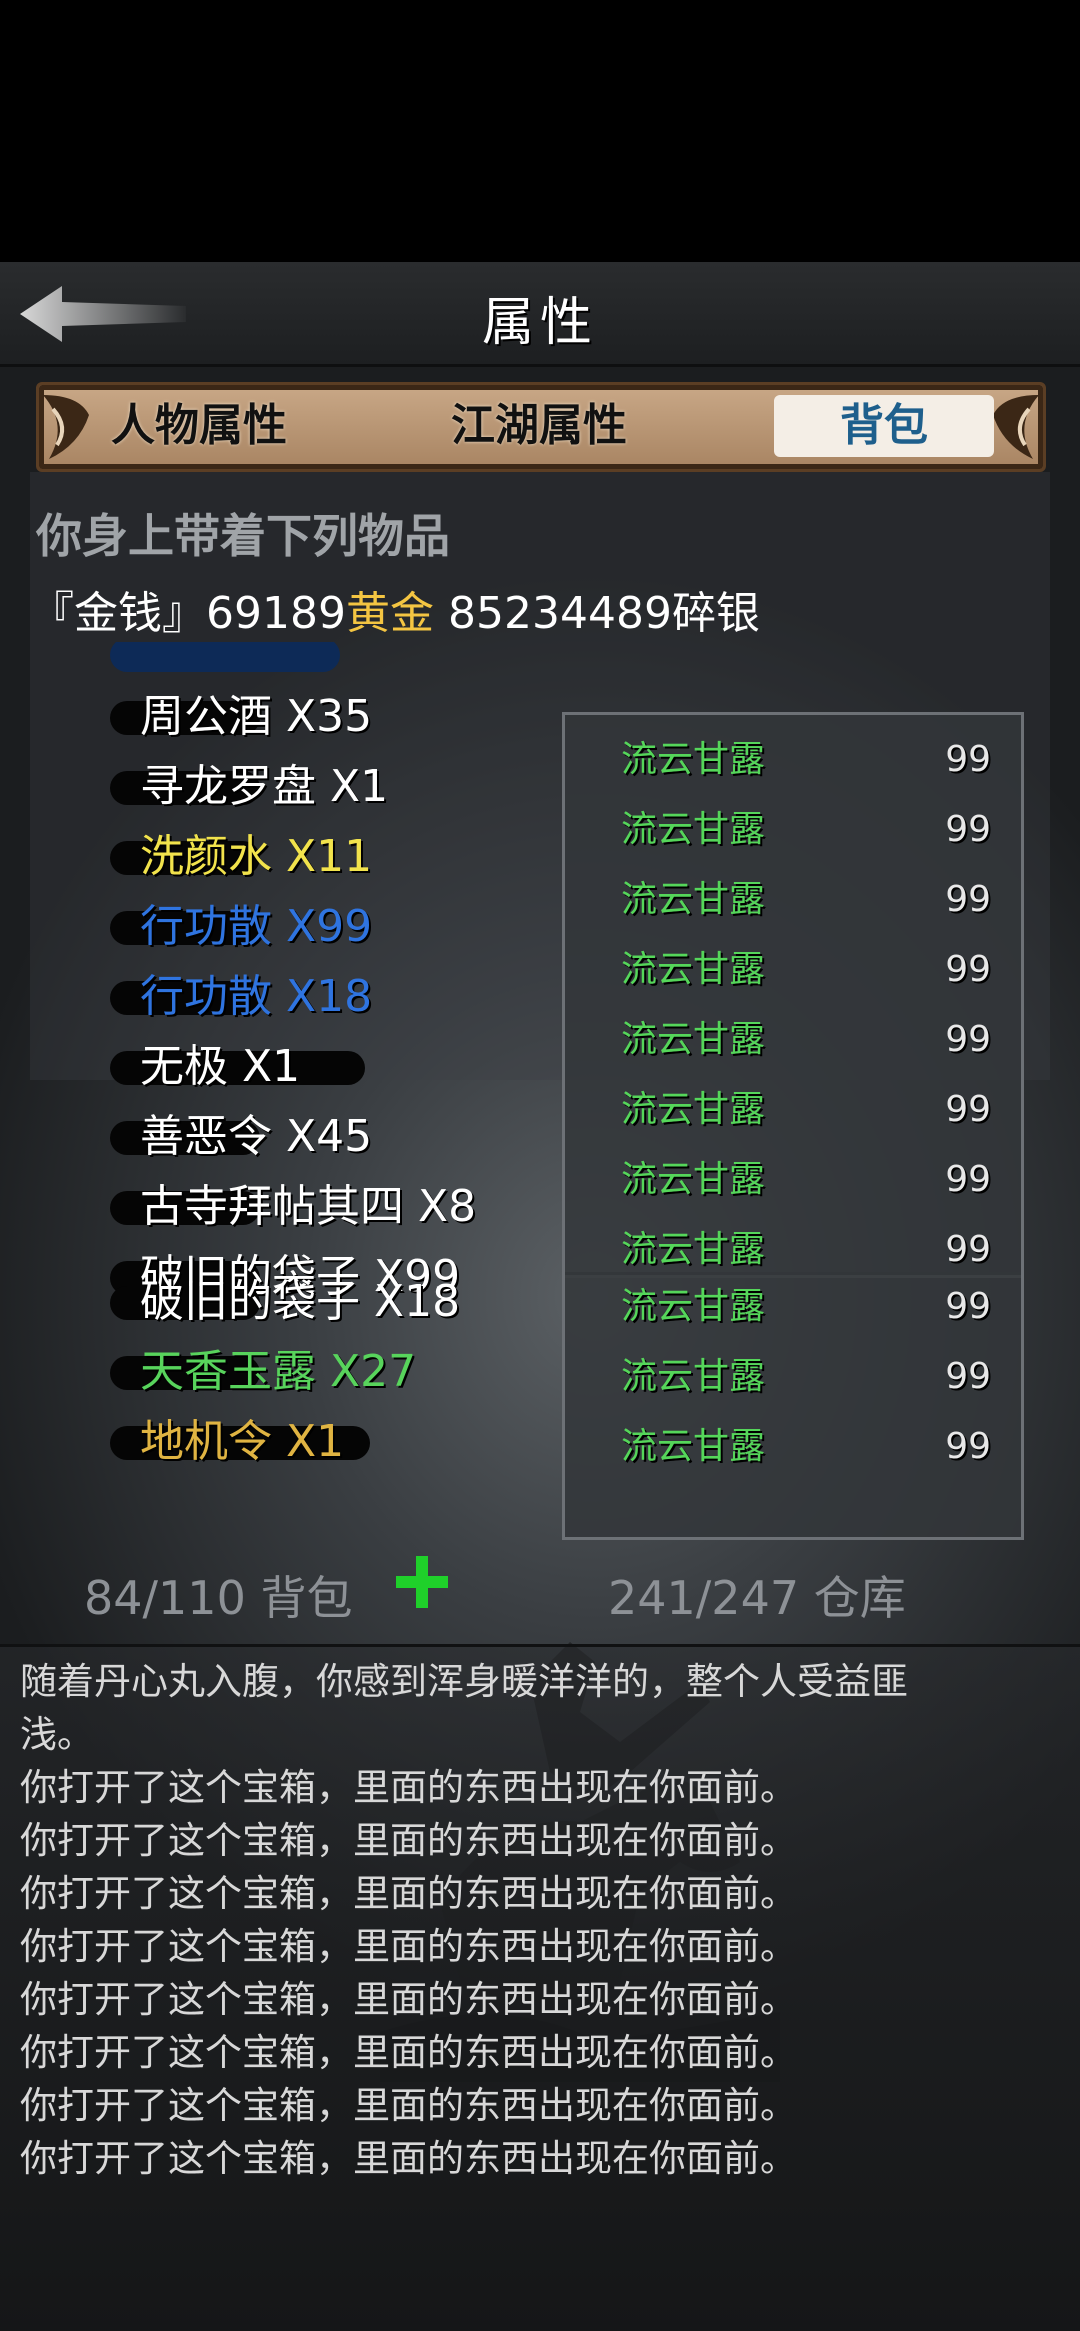 The width and height of the screenshot is (1080, 2331). What do you see at coordinates (57, 1734) in the screenshot?
I see `log-line: 浅。` at bounding box center [57, 1734].